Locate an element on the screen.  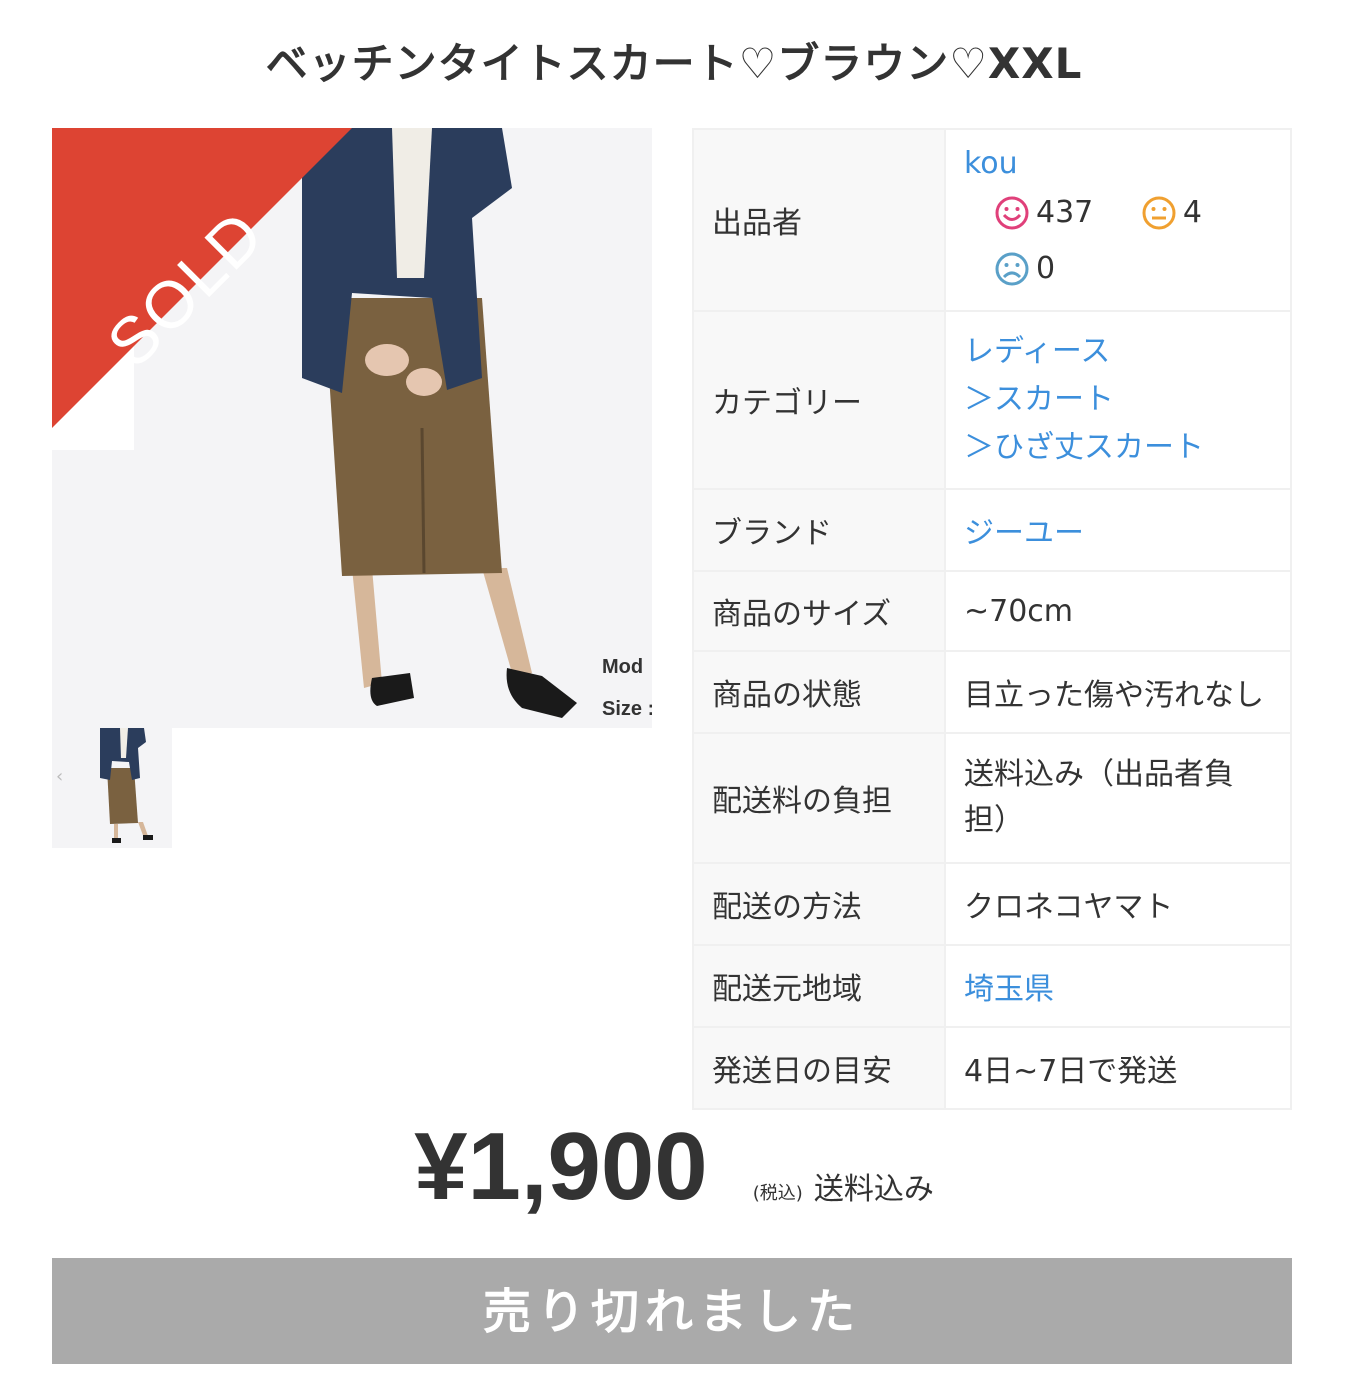
row-ship-days: 発送日の目安 4日~7日で発送 is located at coordinates (992, 1068).